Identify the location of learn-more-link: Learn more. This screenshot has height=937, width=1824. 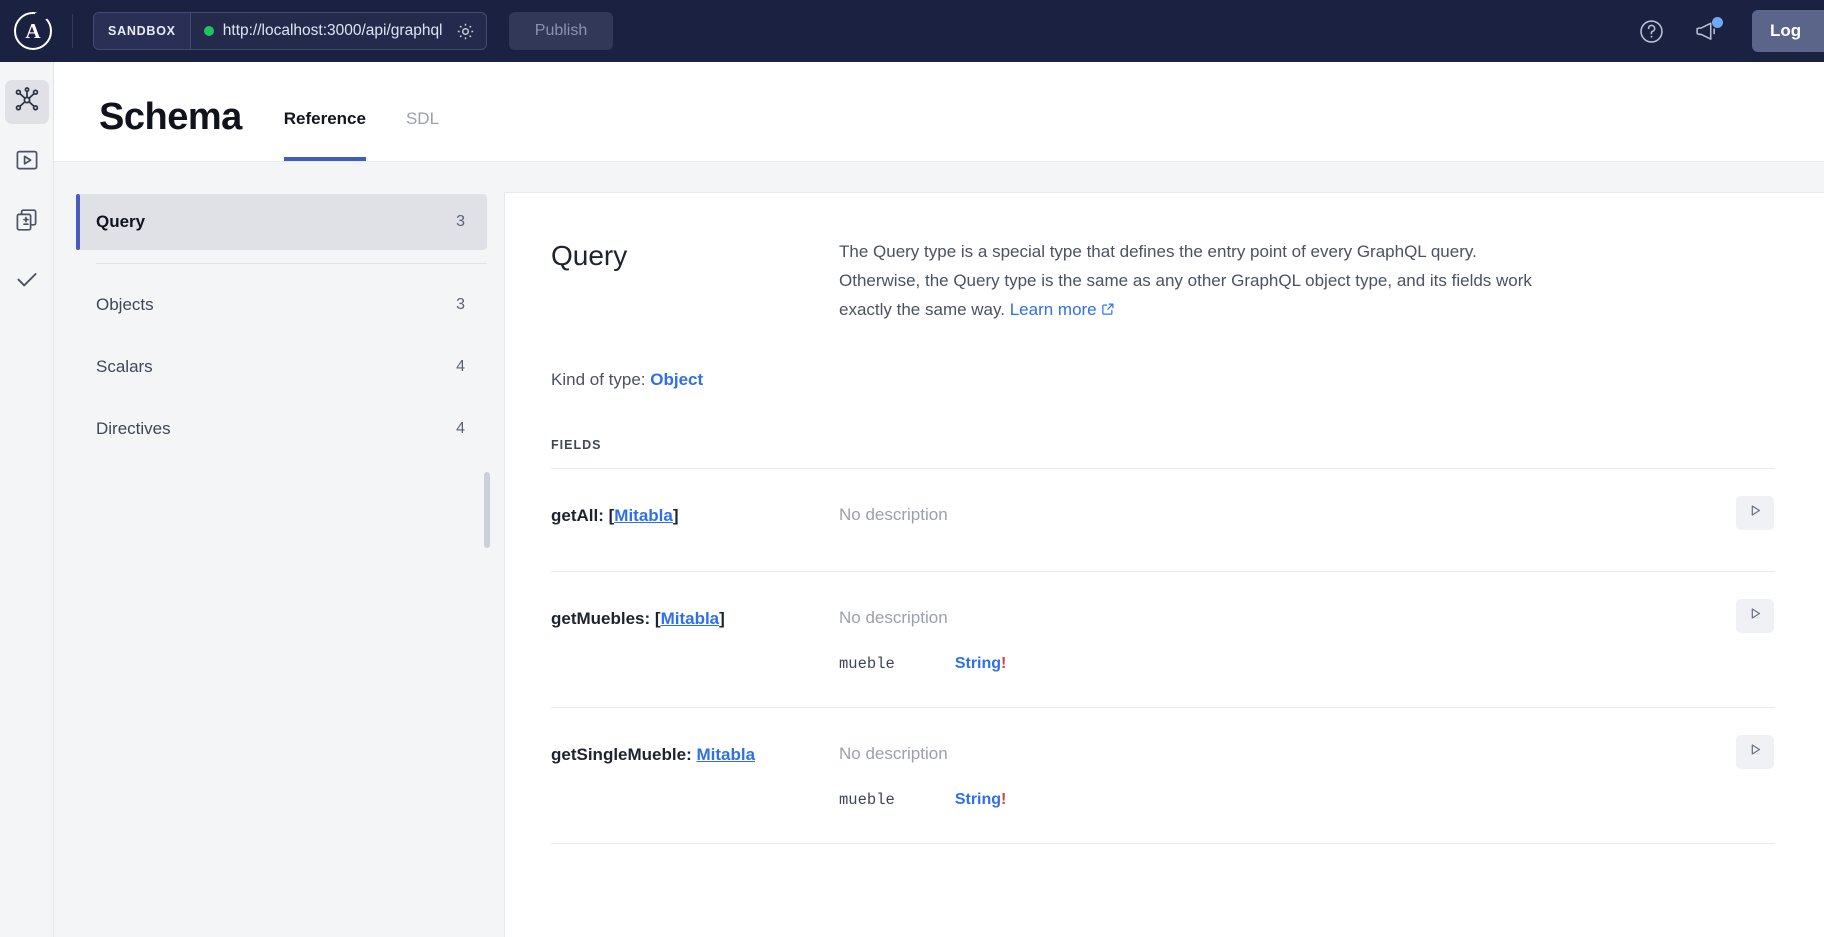
(1053, 309).